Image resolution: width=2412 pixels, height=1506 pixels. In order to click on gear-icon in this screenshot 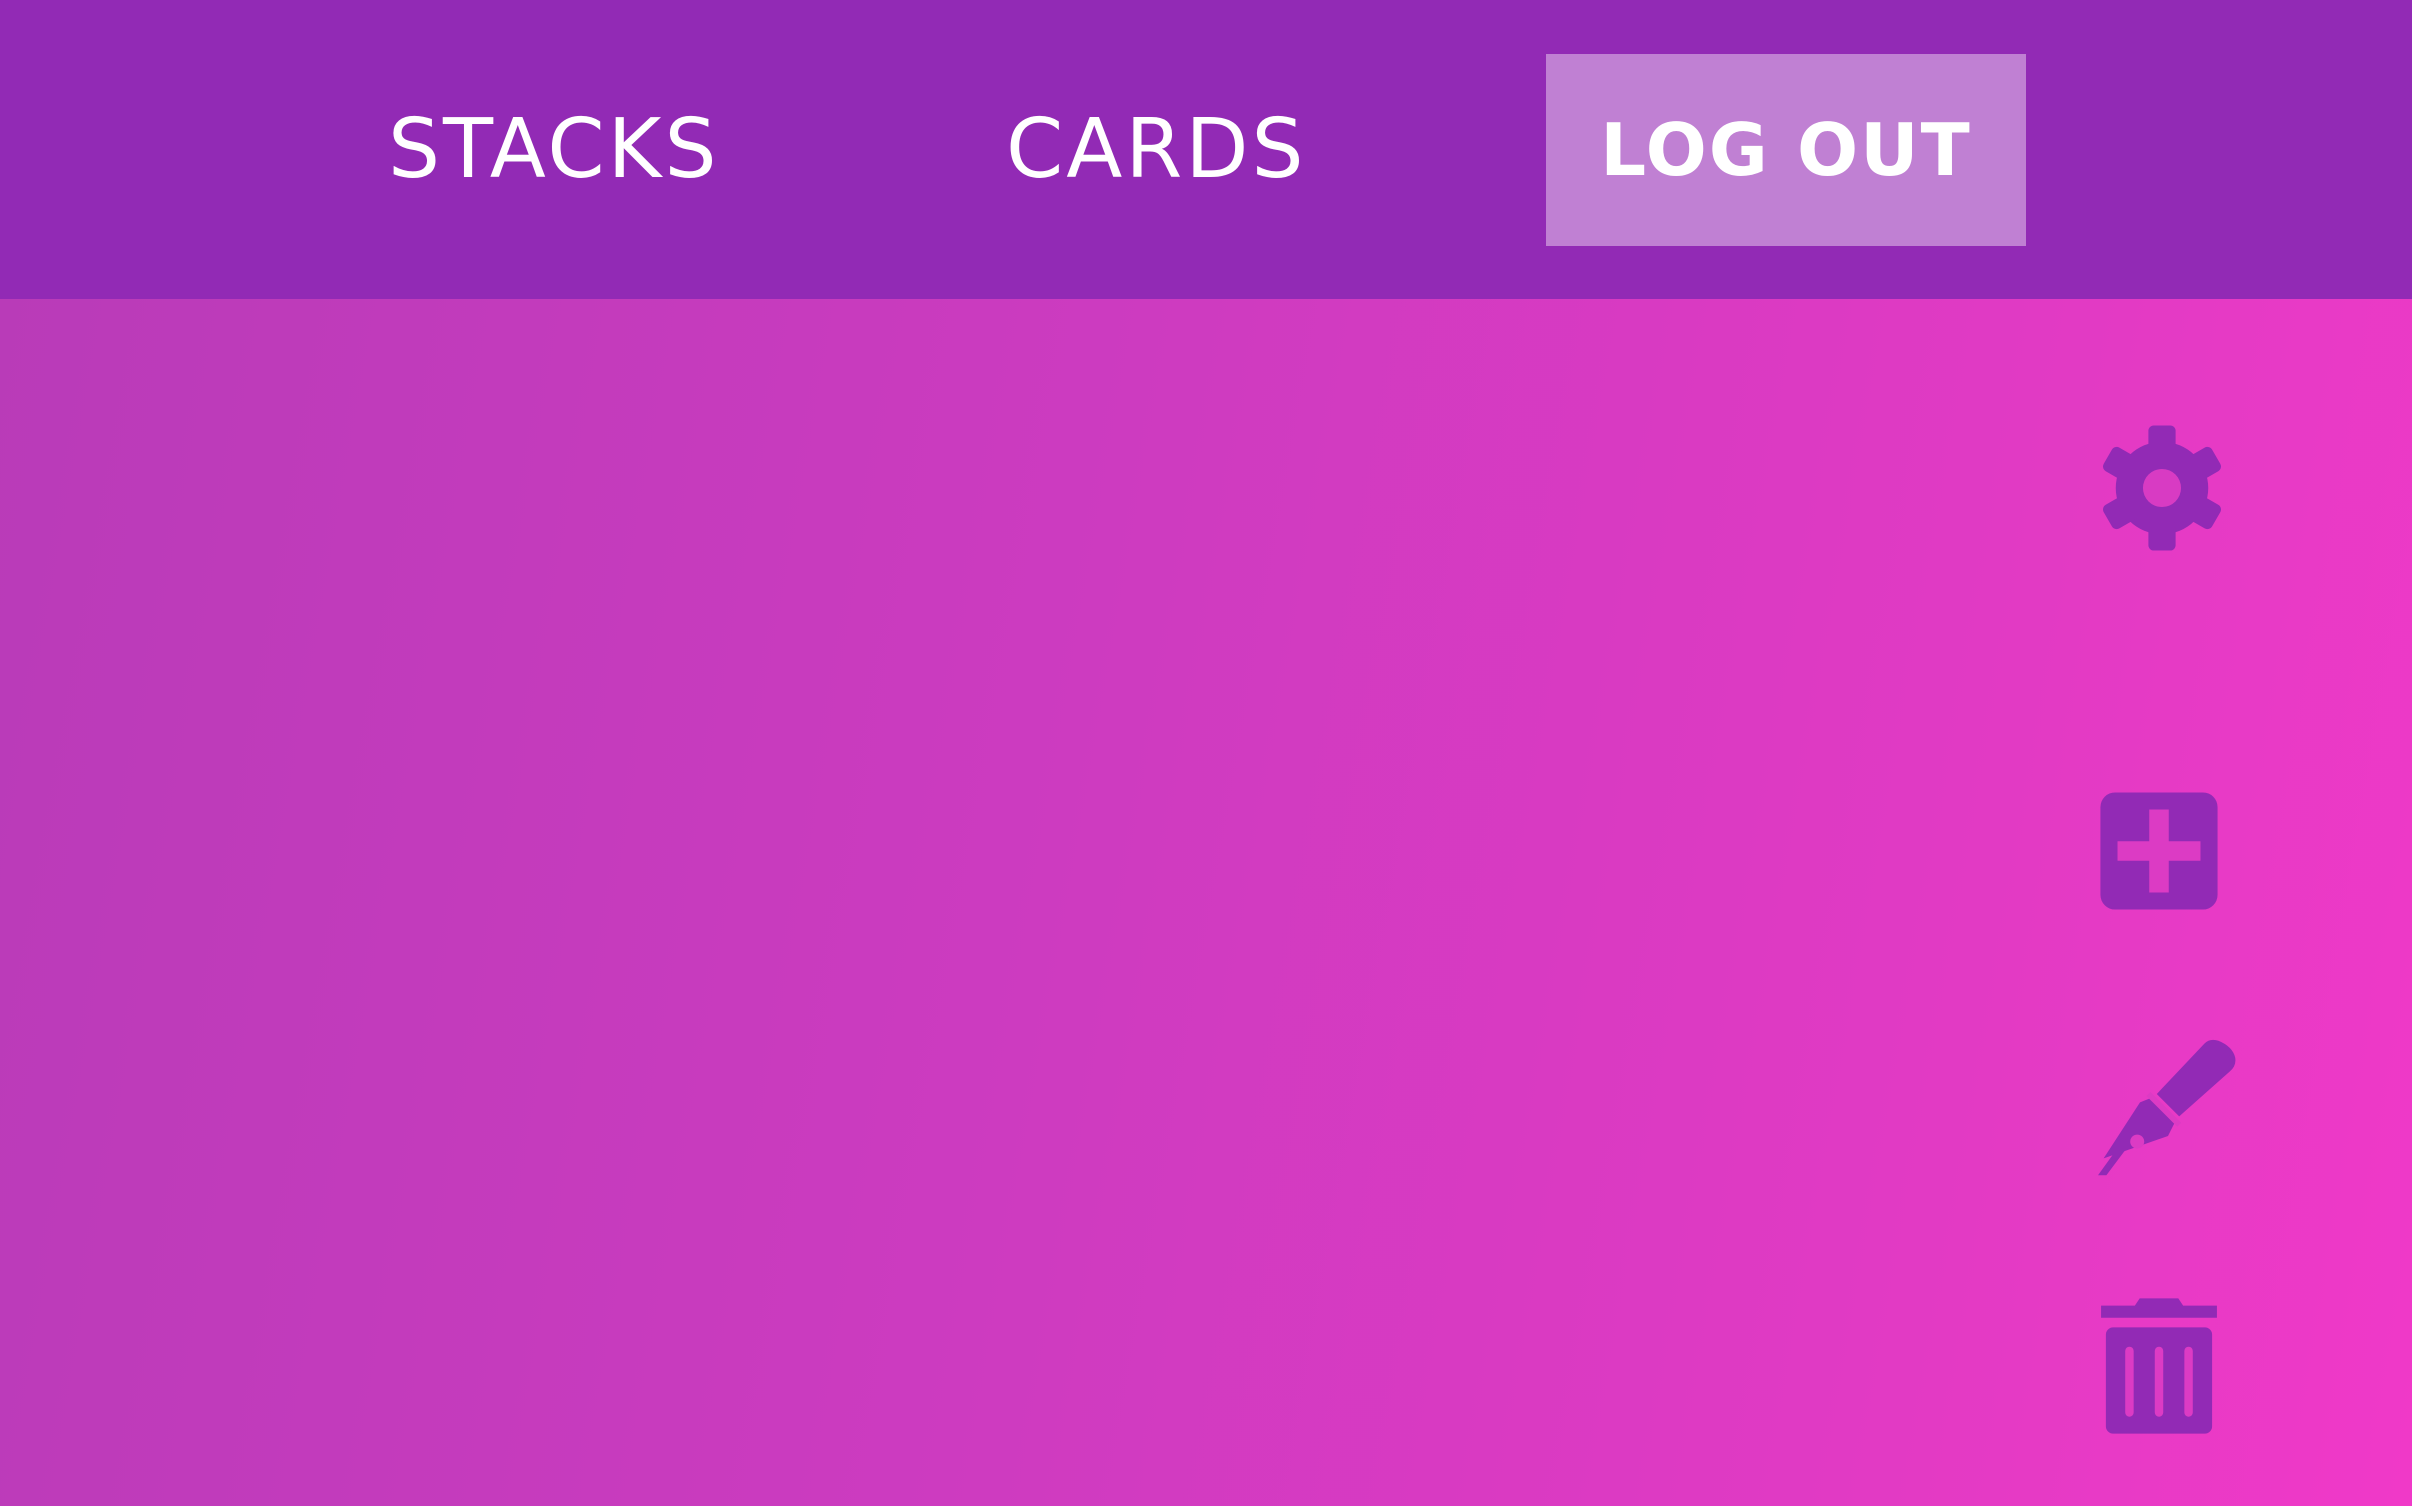, I will do `click(2162, 488)`.